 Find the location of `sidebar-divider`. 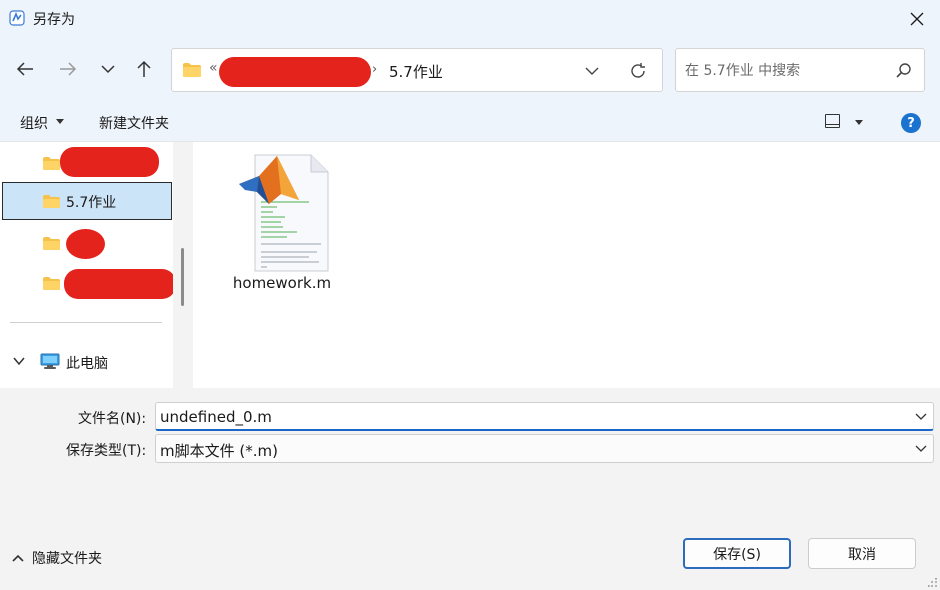

sidebar-divider is located at coordinates (86, 322).